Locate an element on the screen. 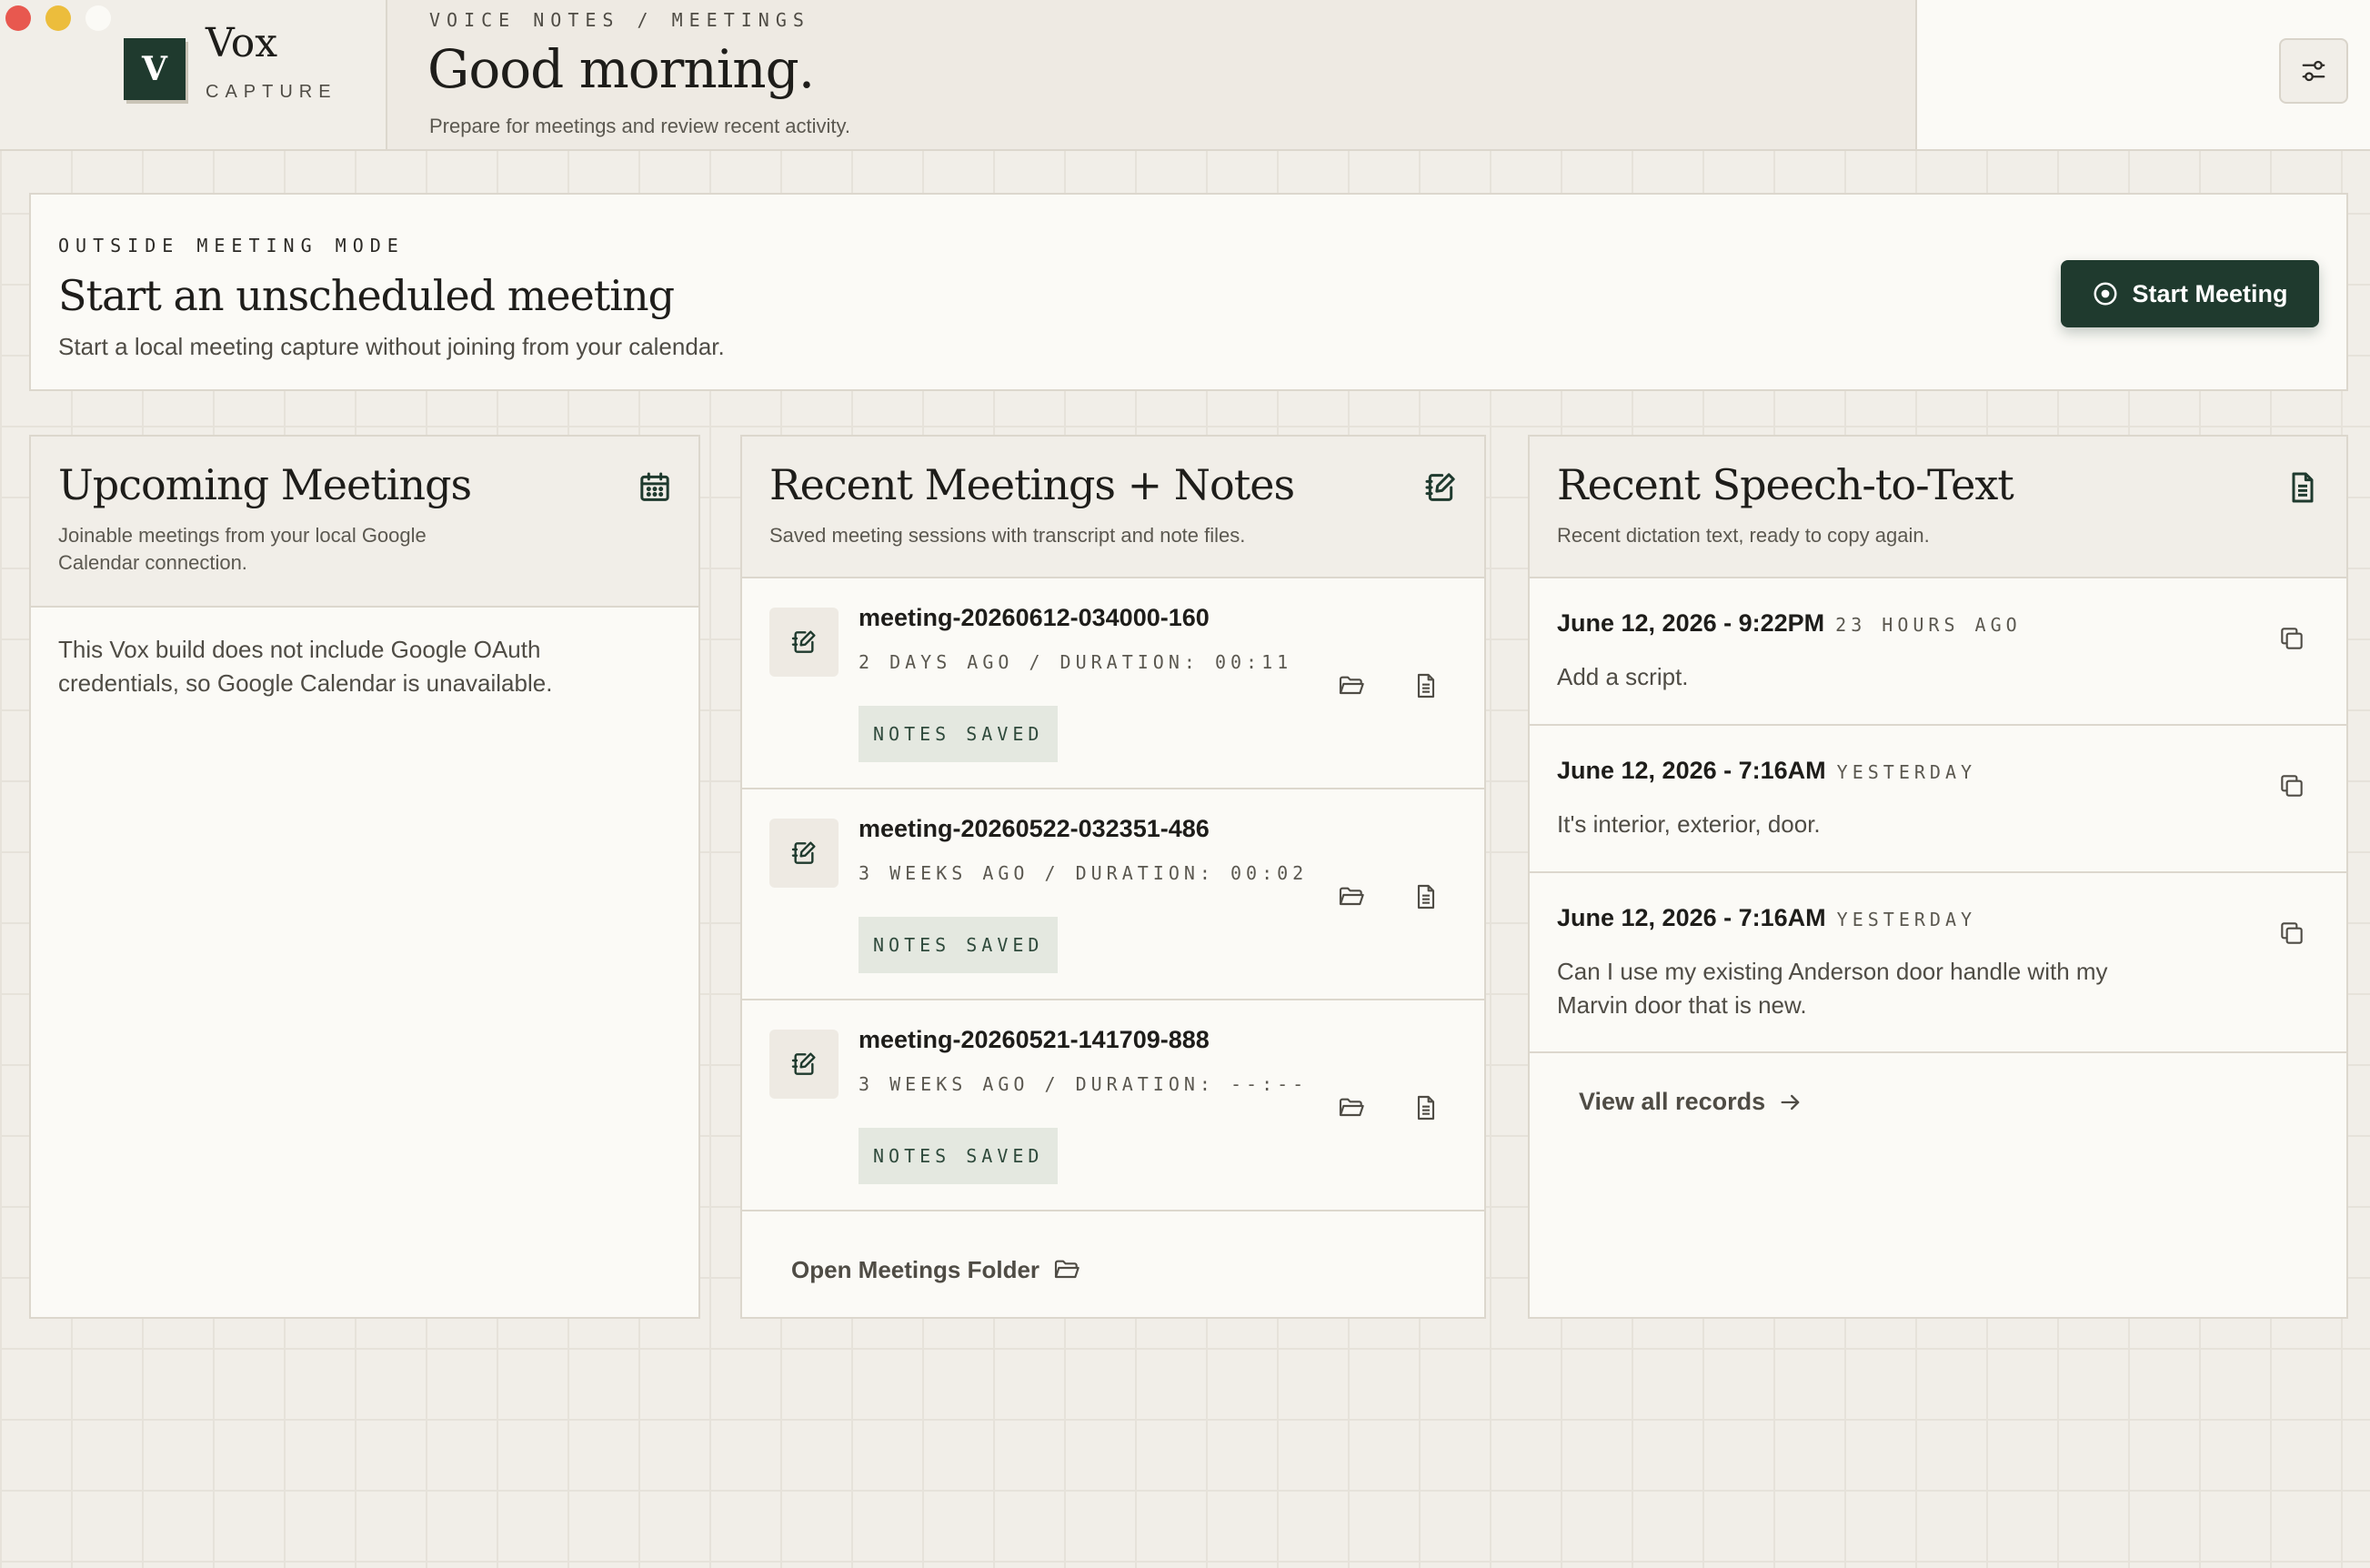  zoom-window-button is located at coordinates (98, 18).